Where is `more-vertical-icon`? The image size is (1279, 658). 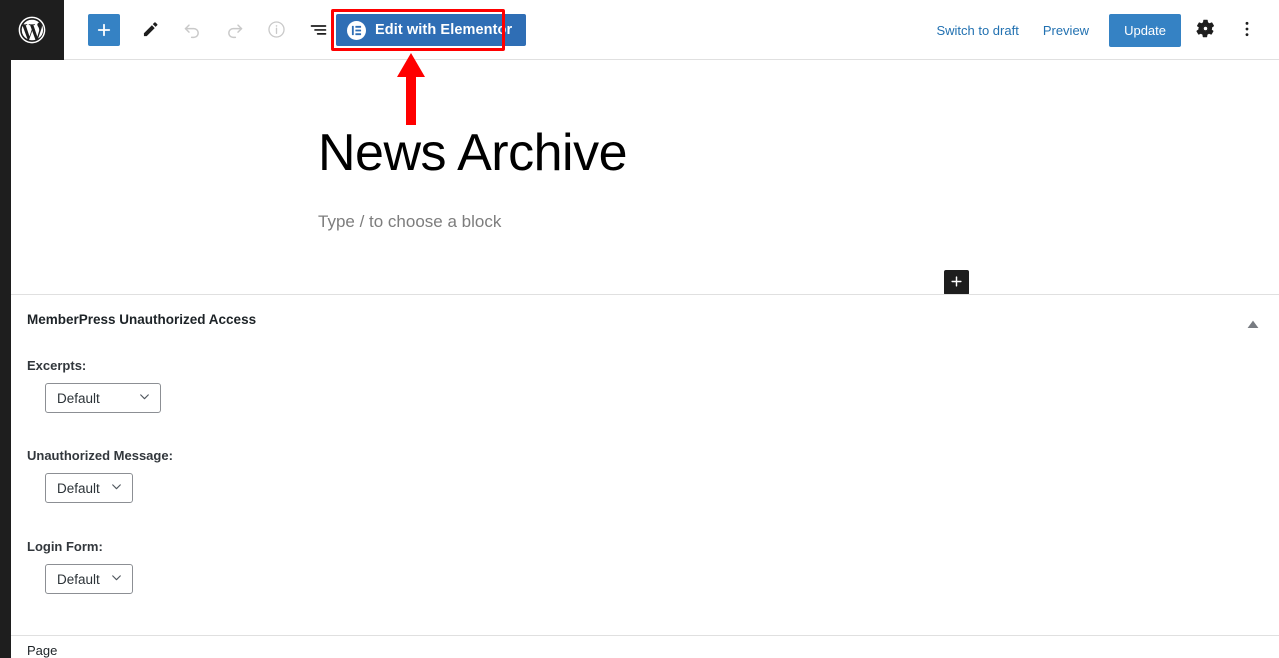 more-vertical-icon is located at coordinates (1247, 30).